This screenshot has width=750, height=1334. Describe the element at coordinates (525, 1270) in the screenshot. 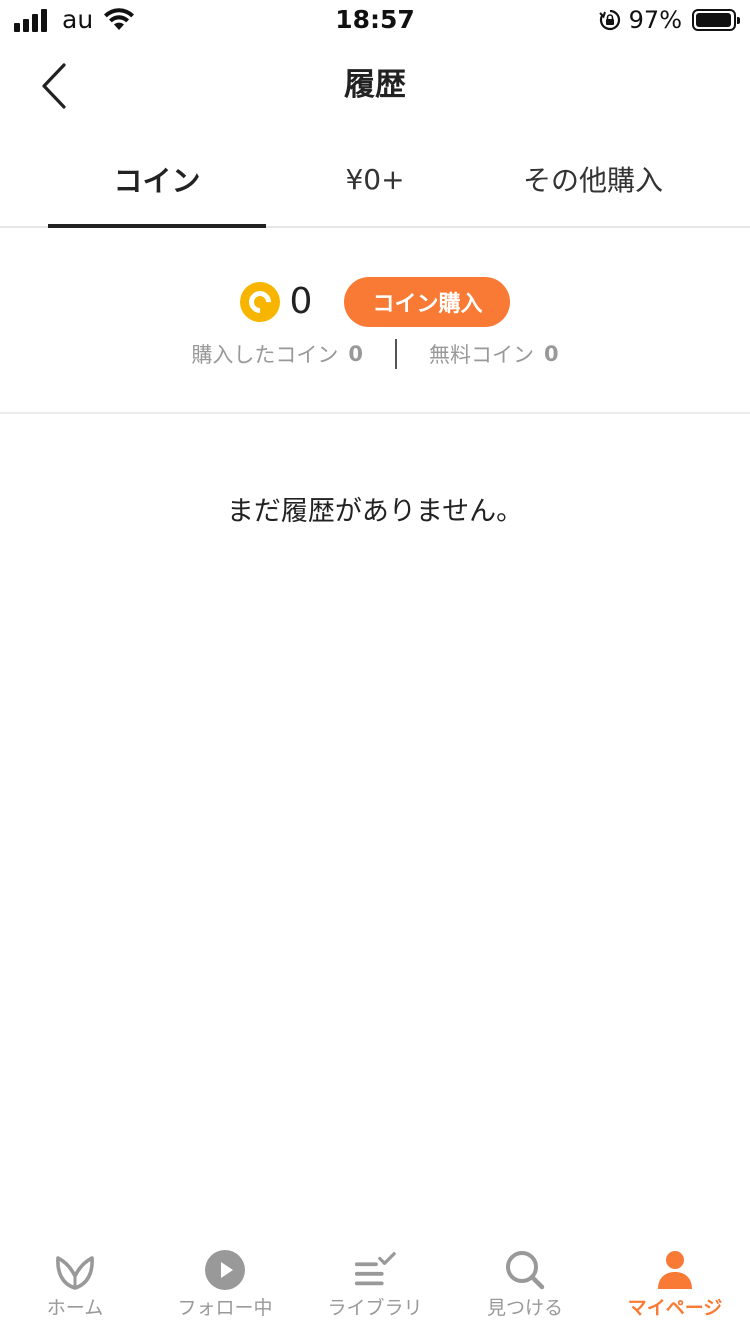

I see `search-icon` at that location.